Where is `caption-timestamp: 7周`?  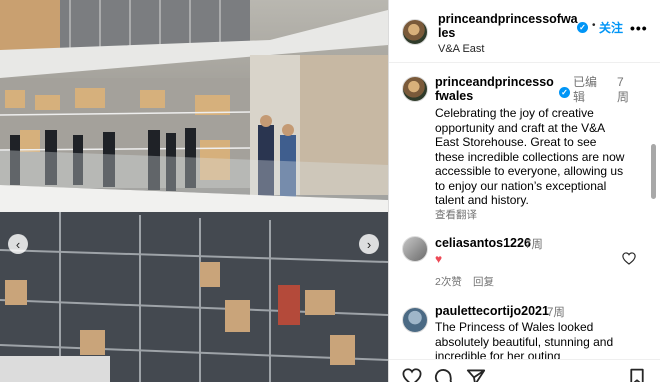 caption-timestamp: 7周 is located at coordinates (624, 90).